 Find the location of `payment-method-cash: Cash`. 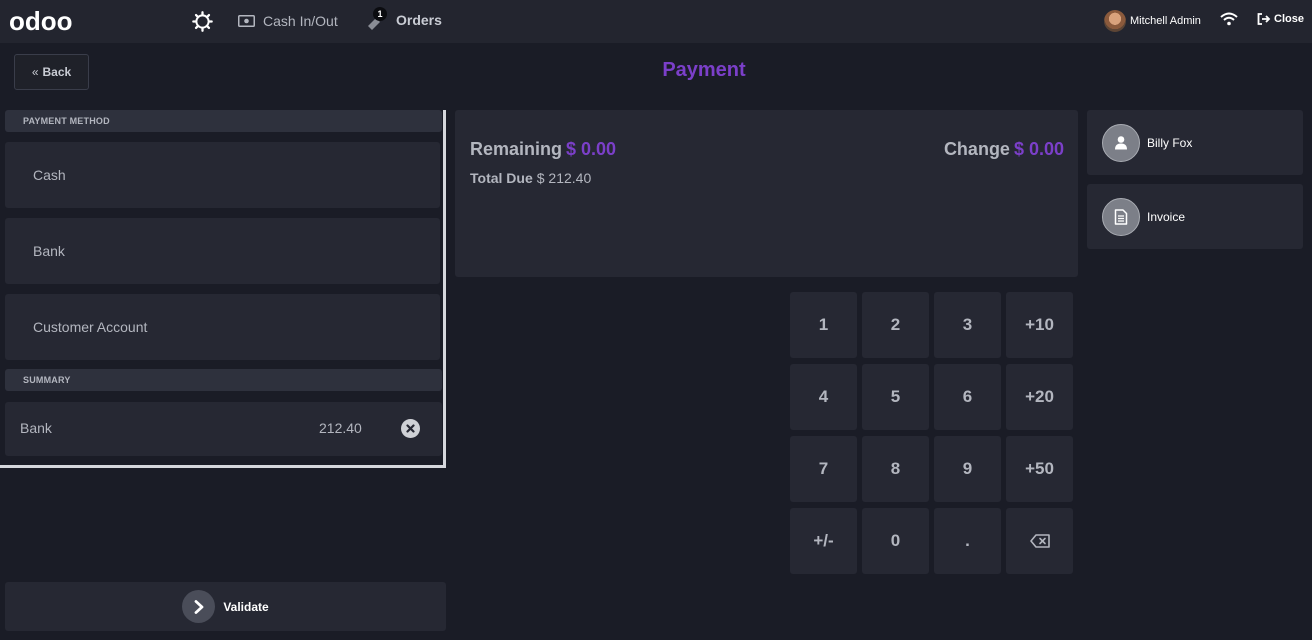

payment-method-cash: Cash is located at coordinates (222, 175).